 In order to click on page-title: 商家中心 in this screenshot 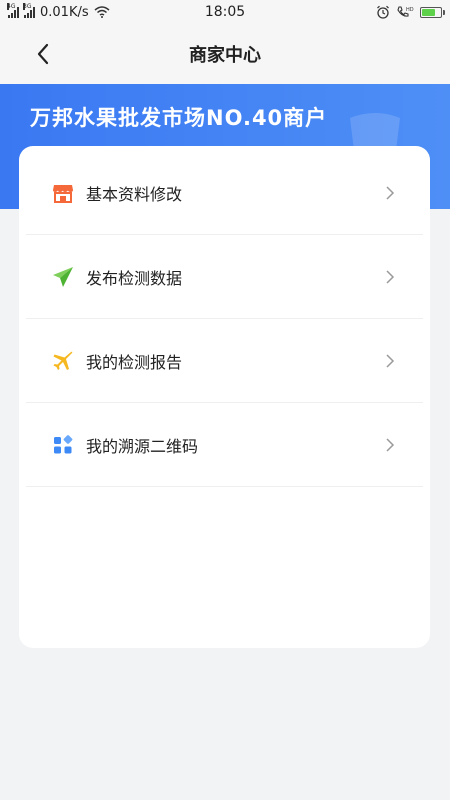, I will do `click(225, 55)`.